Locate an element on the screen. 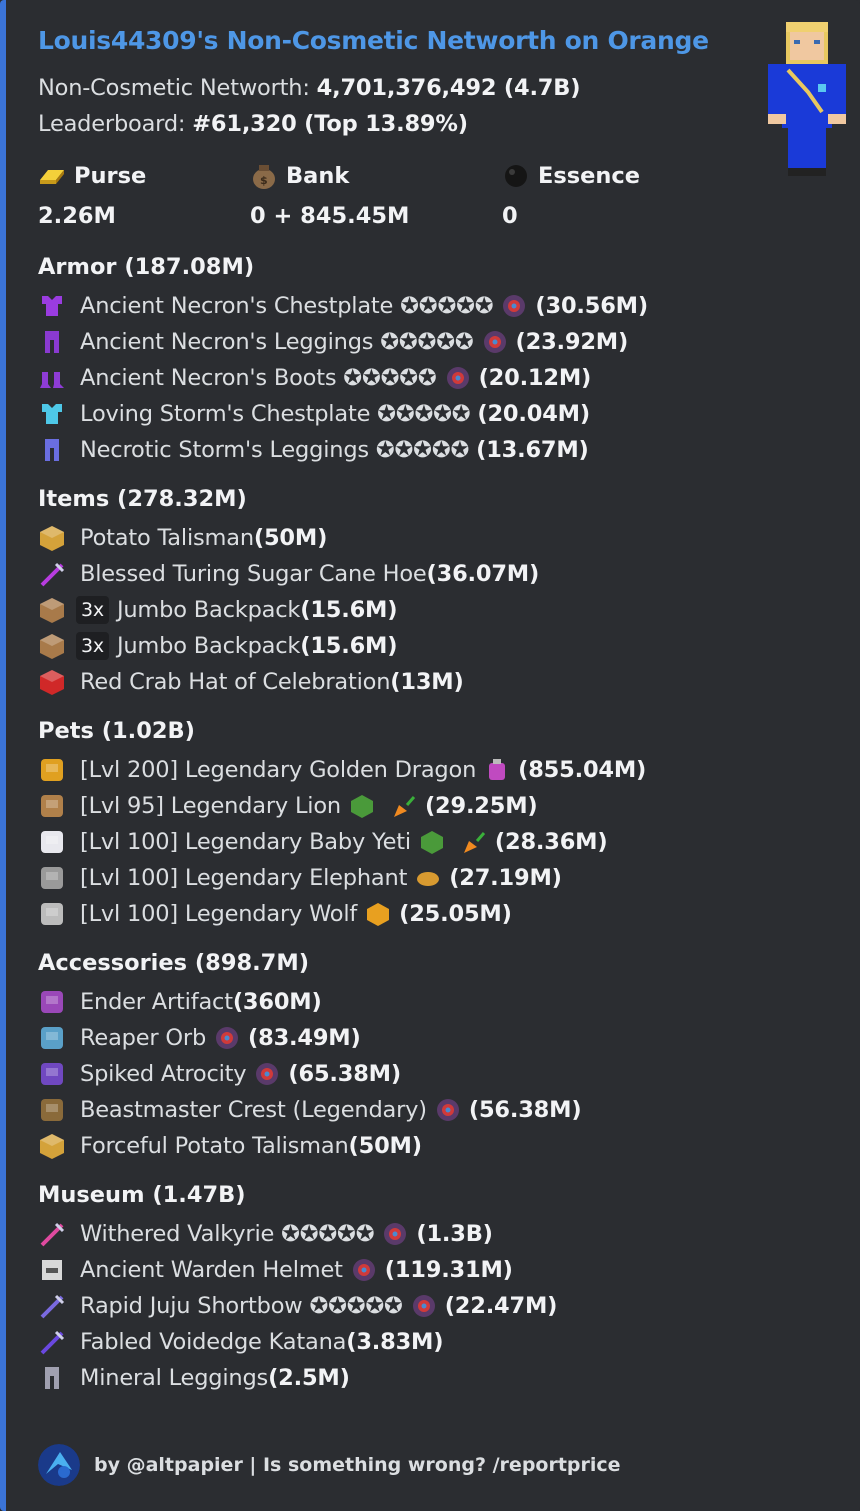 The height and width of the screenshot is (1511, 860). stat-purse: Purse 2.26M is located at coordinates (144, 196).